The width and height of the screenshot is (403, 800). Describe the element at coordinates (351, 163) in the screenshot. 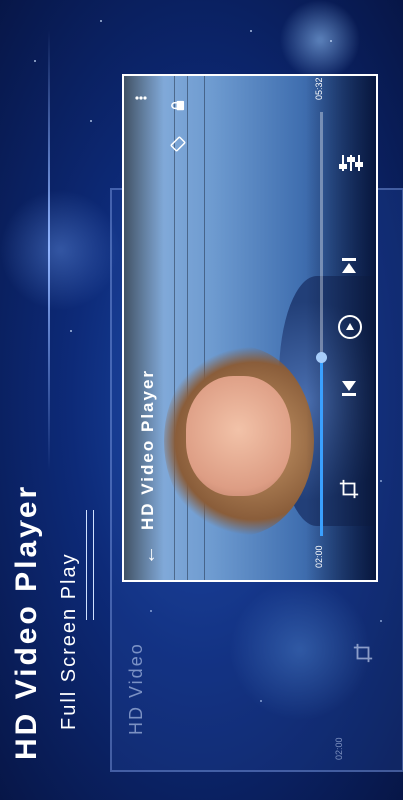

I see `equalizer-icon` at that location.